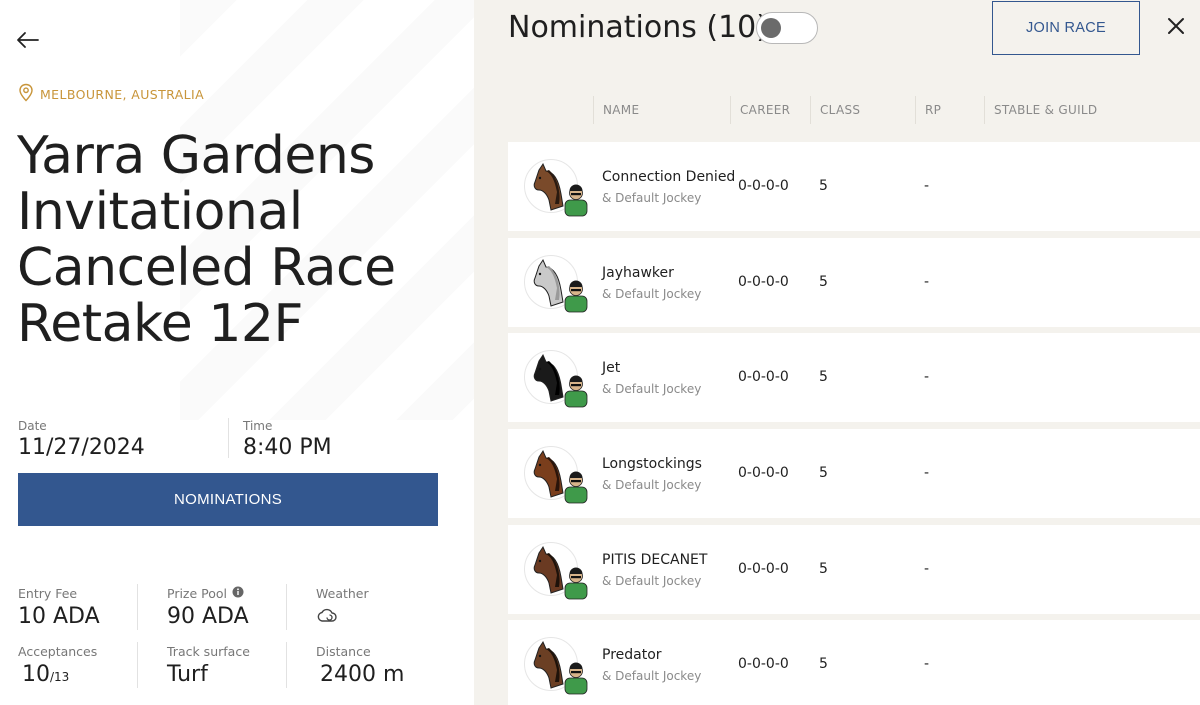 The height and width of the screenshot is (705, 1200). I want to click on nomination-row: PITIS DECANET & Default Jockey 0-0-0-0 5 -, so click(854, 569).